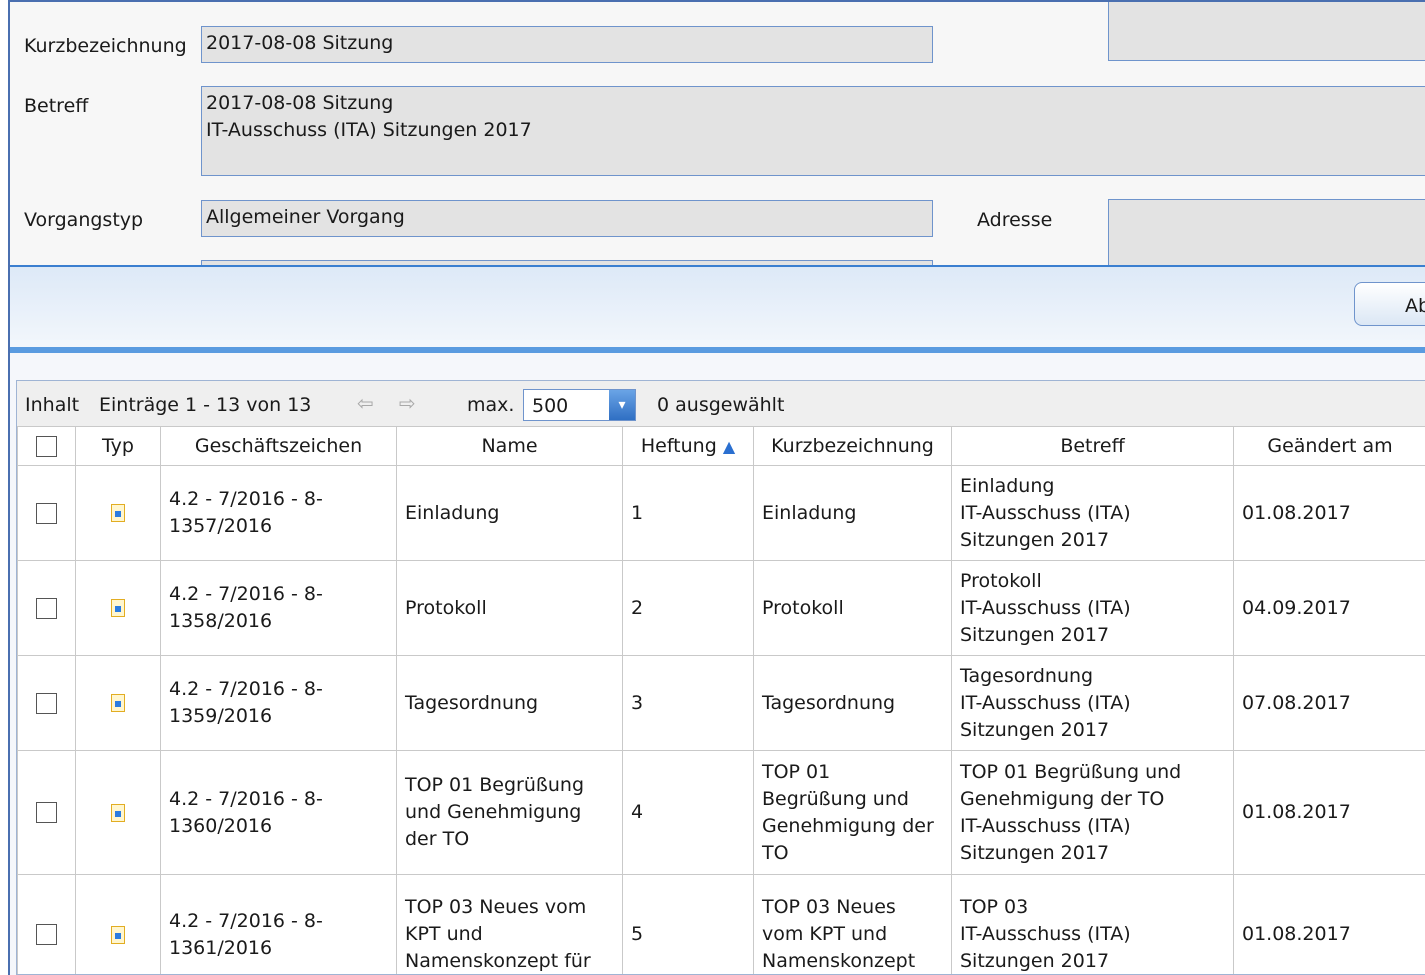 The width and height of the screenshot is (1425, 975). What do you see at coordinates (278, 608) in the screenshot?
I see `geschaeftszeichen-cell: 4.2 - 7/2016 - 8- 1358/2016` at bounding box center [278, 608].